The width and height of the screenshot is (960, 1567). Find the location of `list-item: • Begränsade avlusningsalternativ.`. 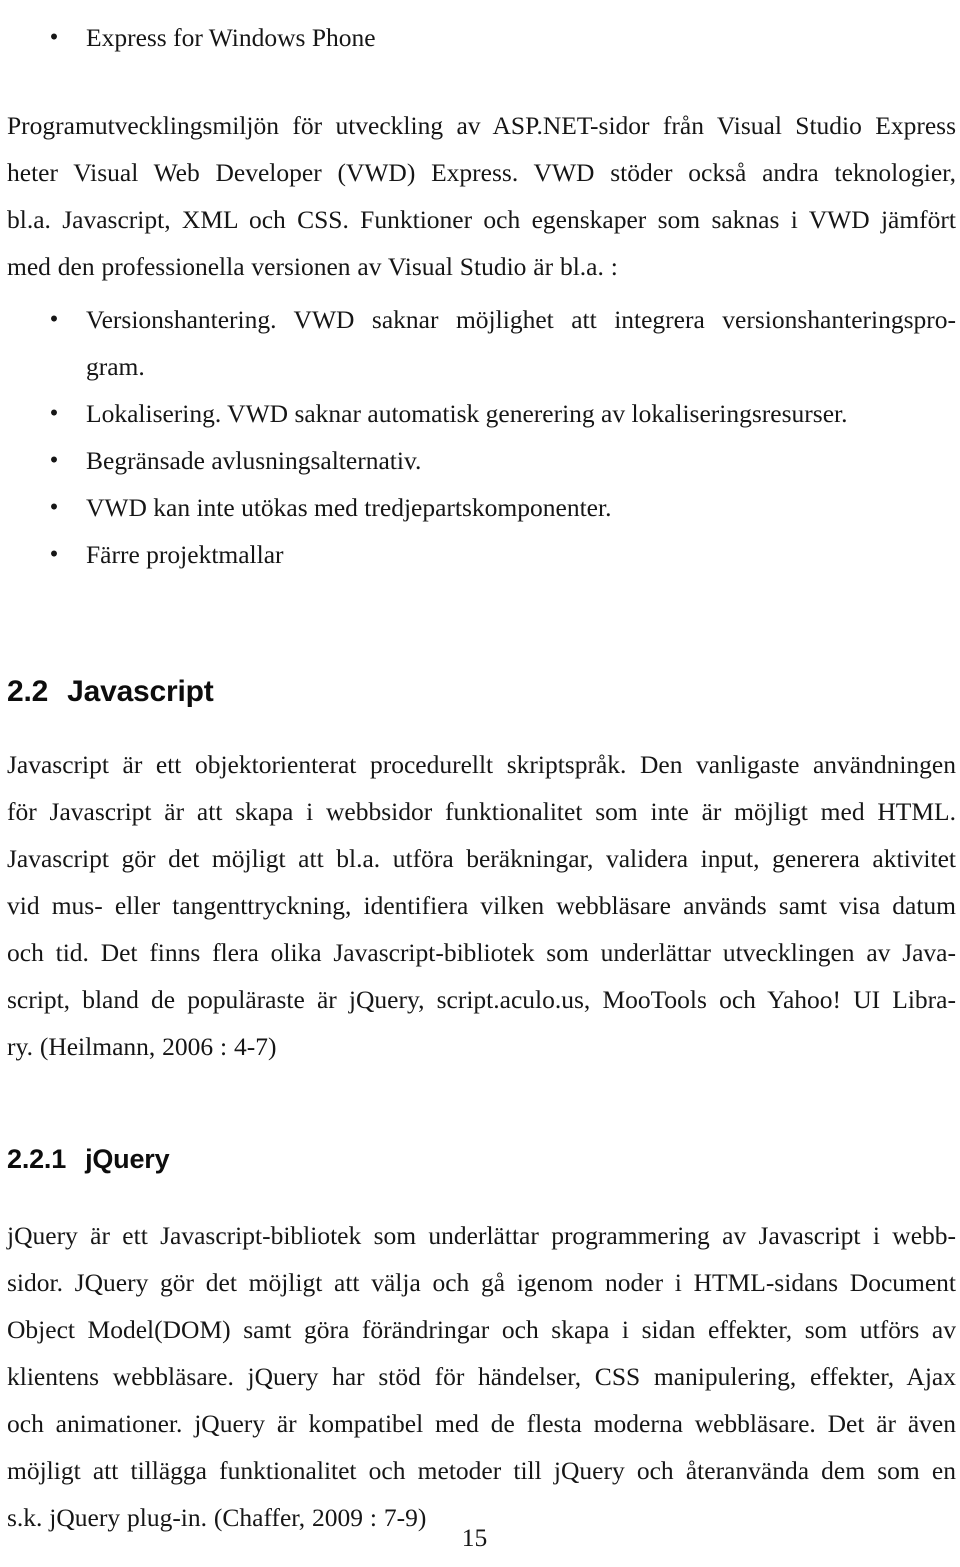

list-item: • Begränsade avlusningsalternativ. is located at coordinates (481, 460).